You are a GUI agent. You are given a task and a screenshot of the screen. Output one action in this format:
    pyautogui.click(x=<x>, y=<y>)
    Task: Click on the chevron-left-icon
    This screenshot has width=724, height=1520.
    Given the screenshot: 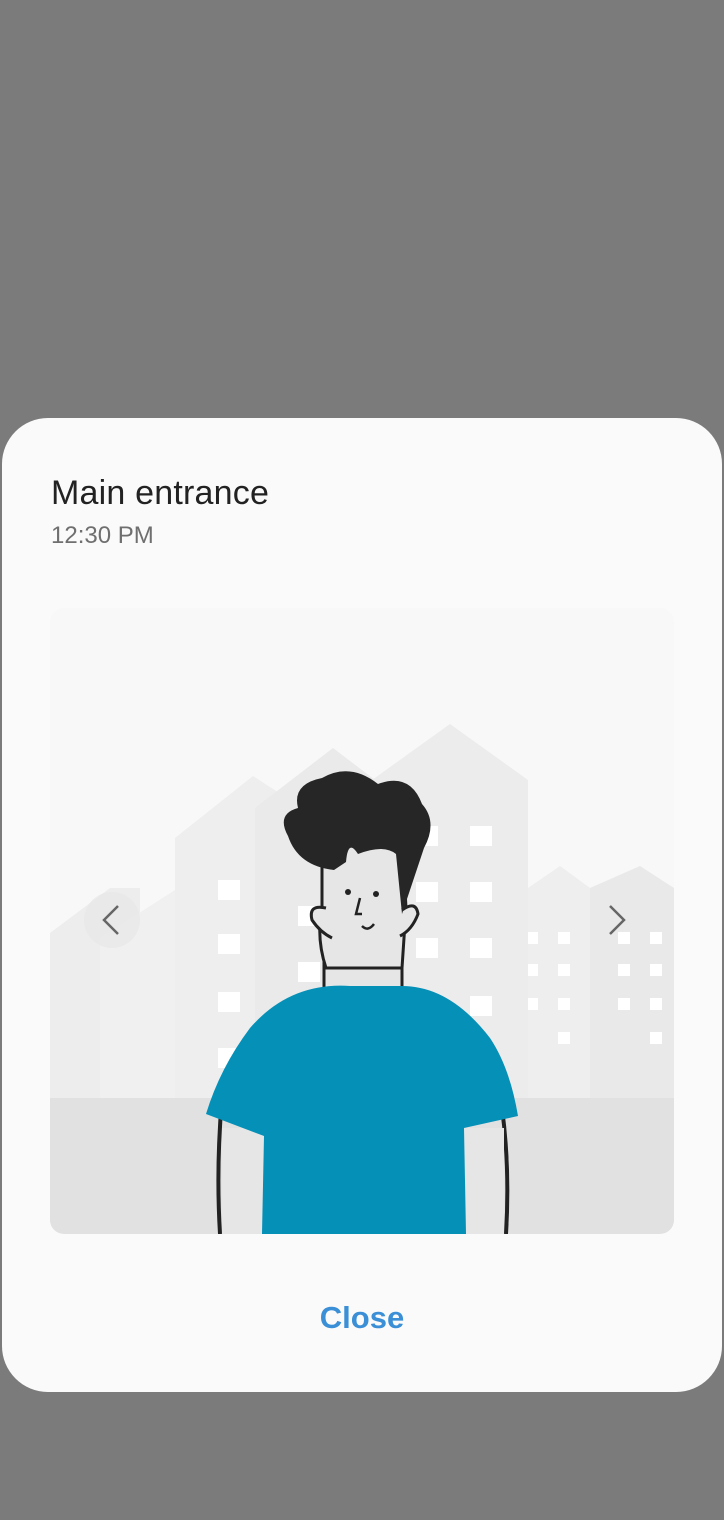 What is the action you would take?
    pyautogui.click(x=110, y=920)
    